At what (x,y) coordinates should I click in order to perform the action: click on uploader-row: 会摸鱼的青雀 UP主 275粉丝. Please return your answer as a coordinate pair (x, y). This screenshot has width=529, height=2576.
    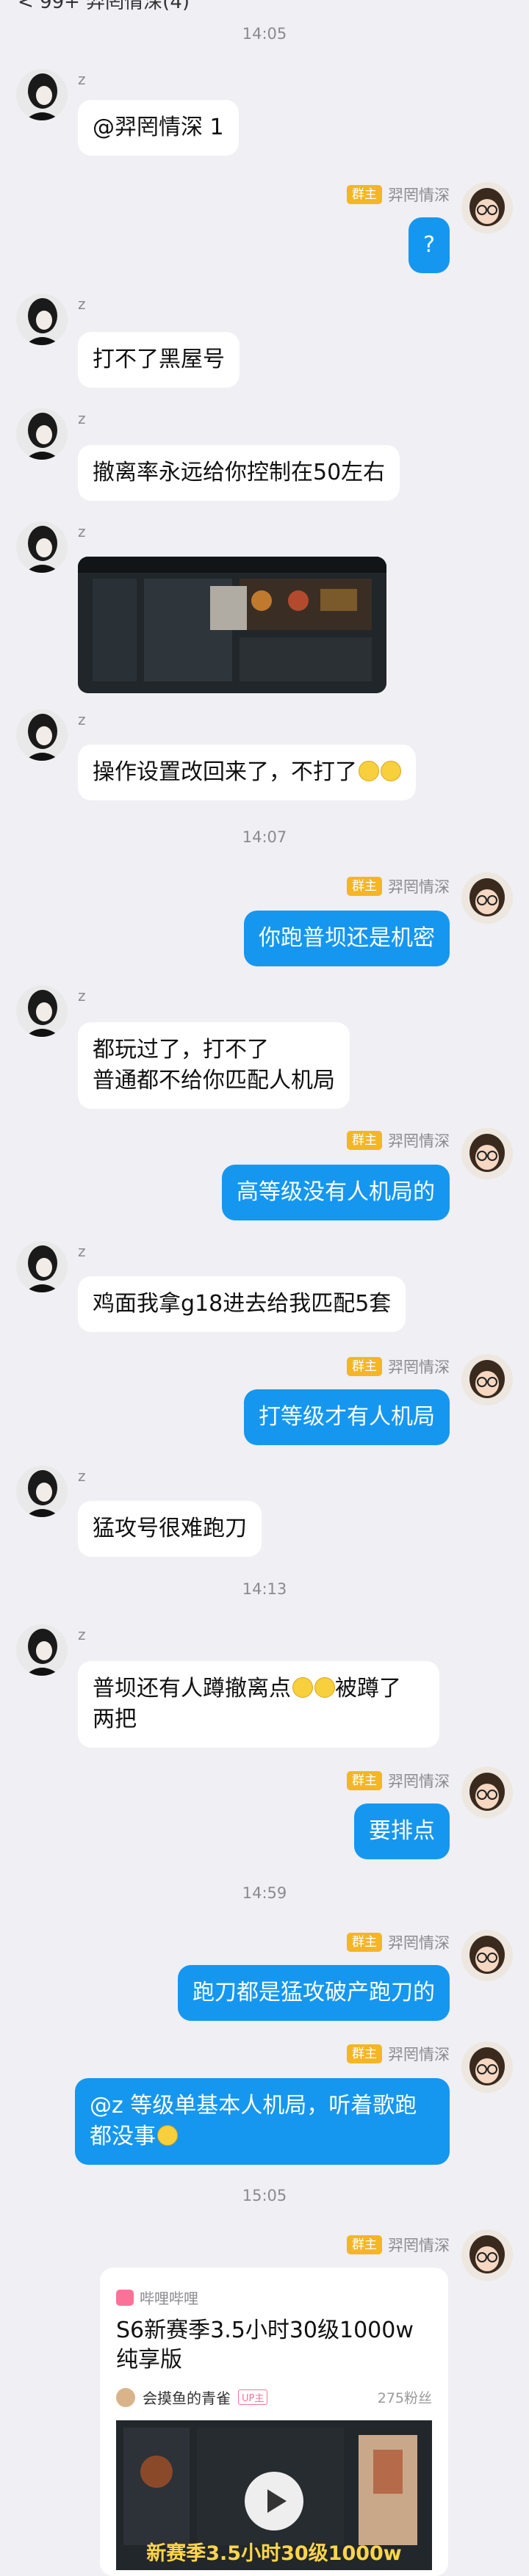
    Looking at the image, I should click on (274, 2397).